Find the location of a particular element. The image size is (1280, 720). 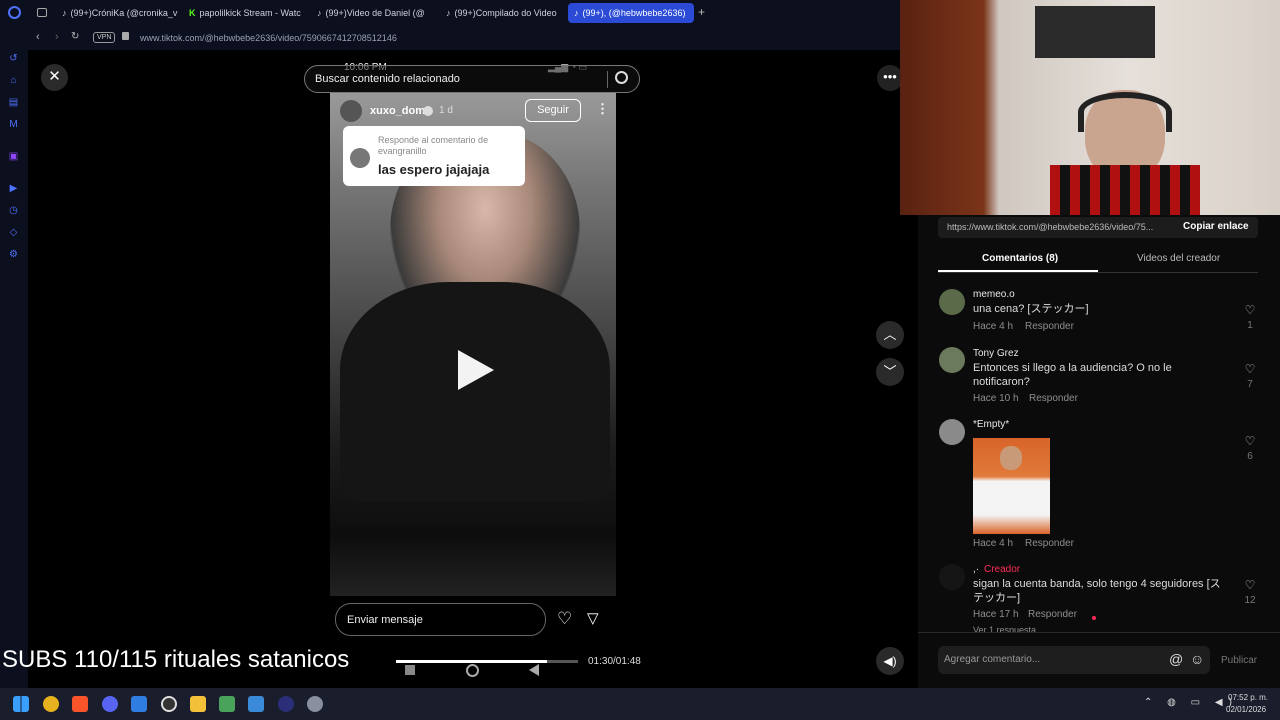

tab-overview-icon is located at coordinates (42, 12).